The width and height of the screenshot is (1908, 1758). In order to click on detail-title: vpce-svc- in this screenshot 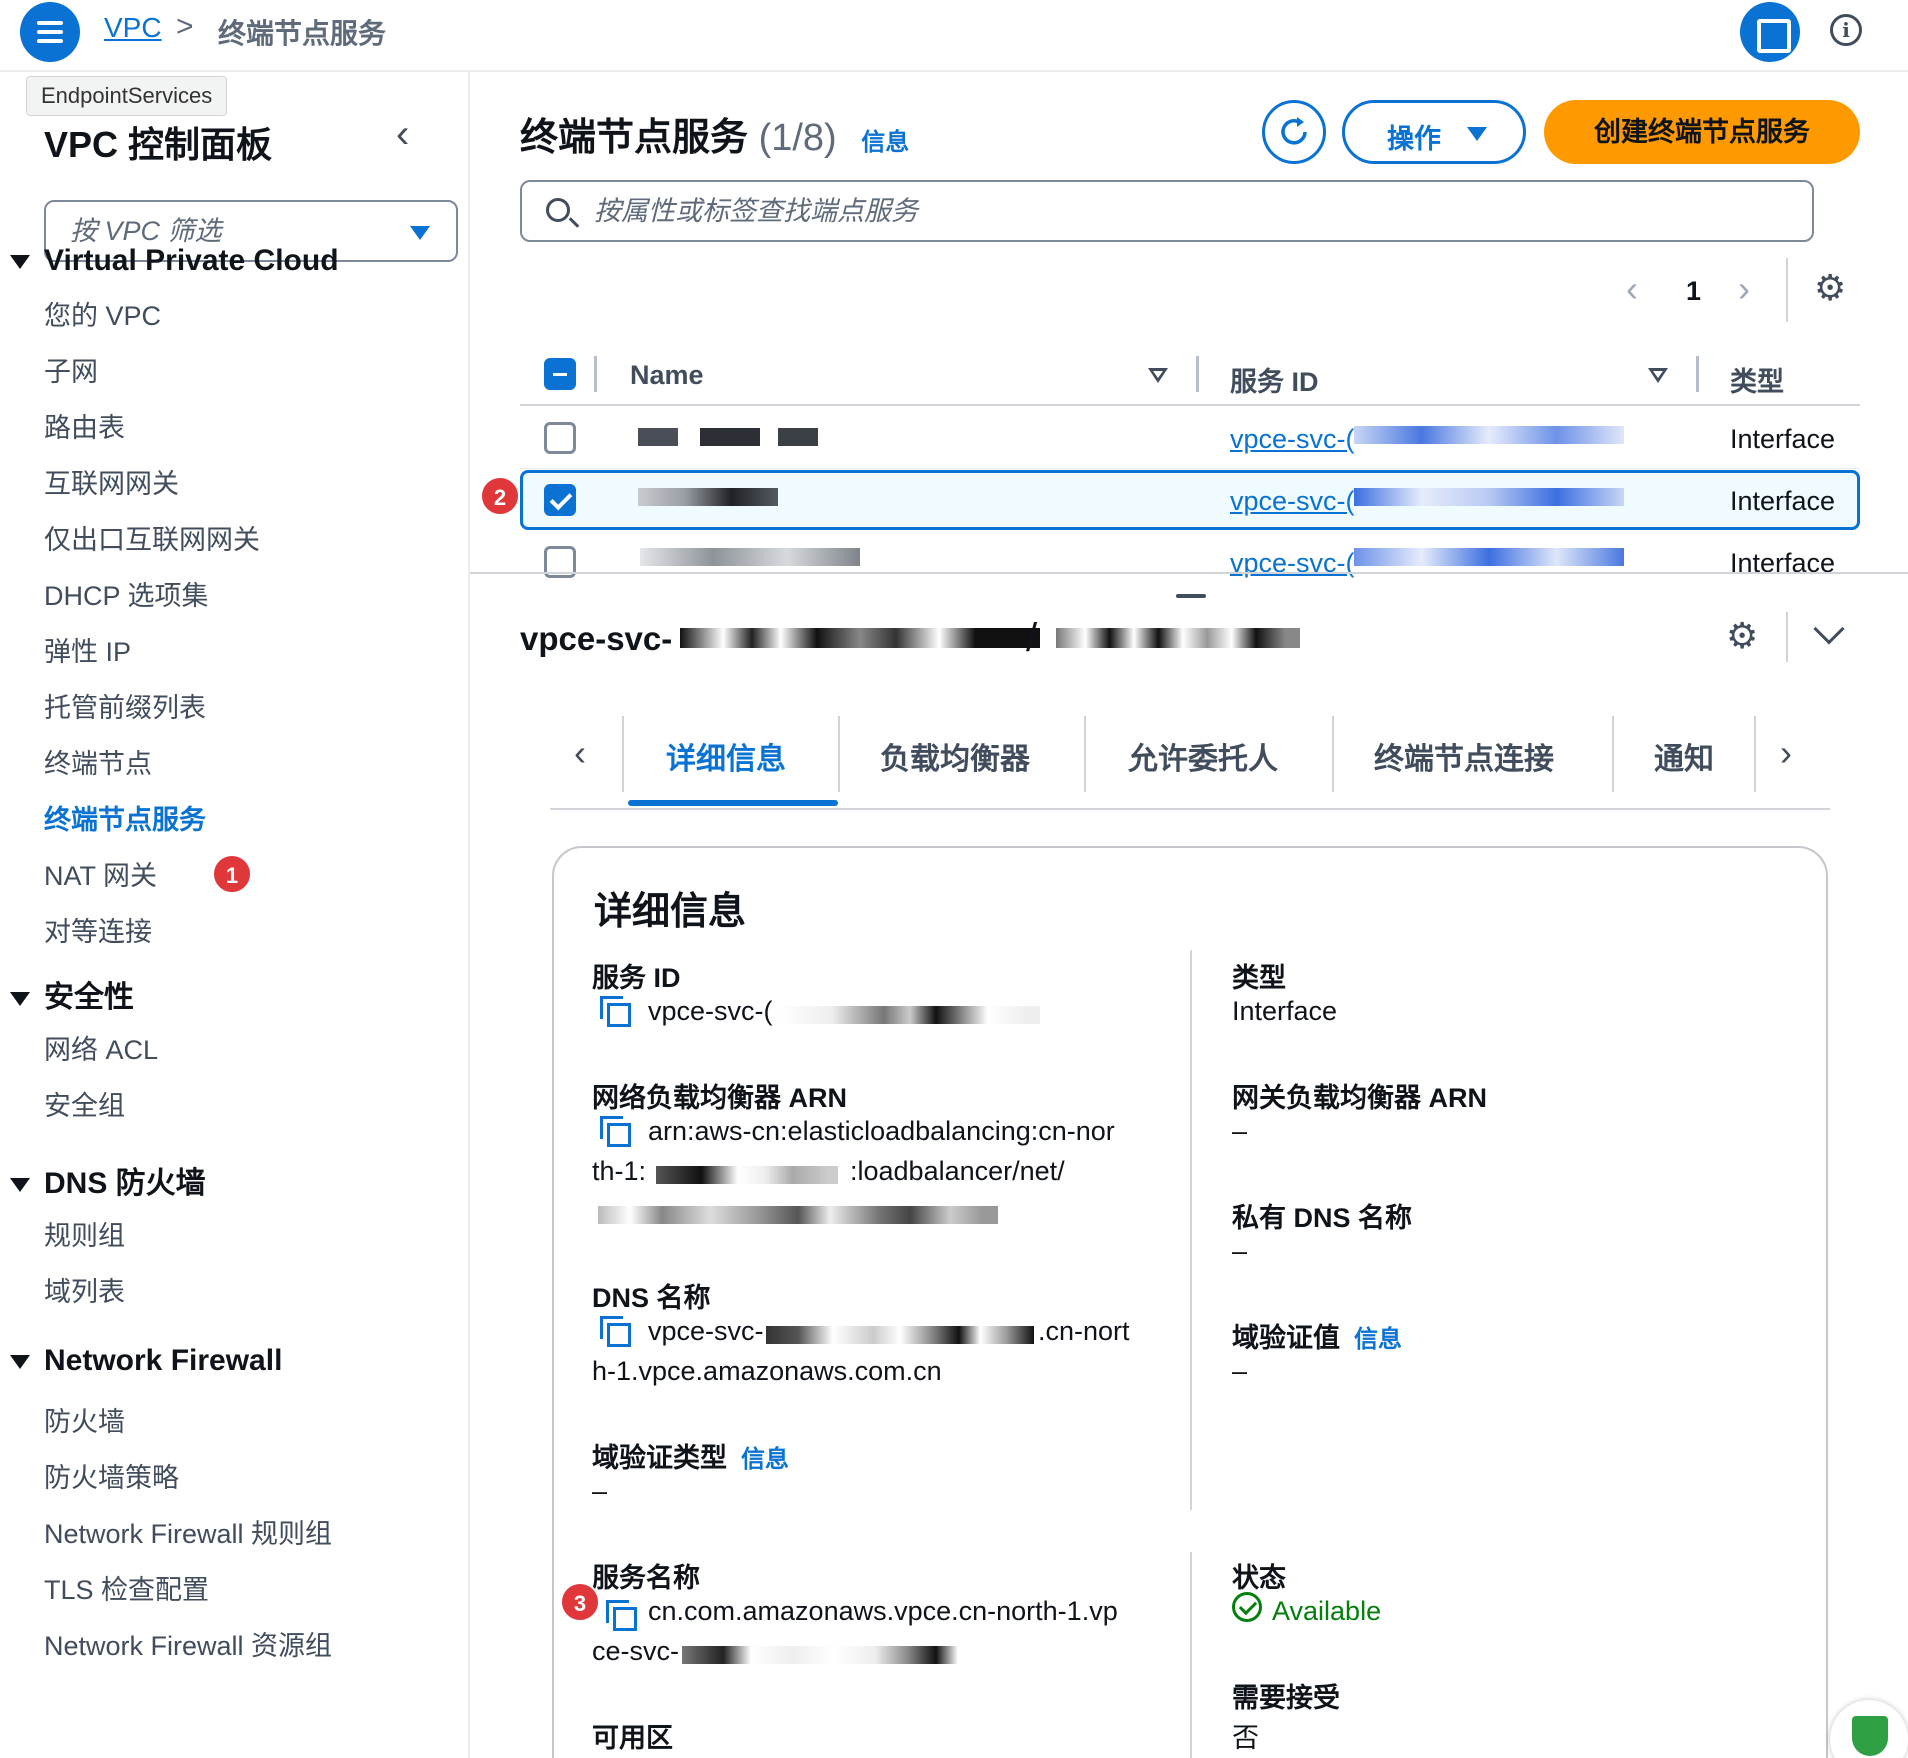, I will do `click(596, 639)`.